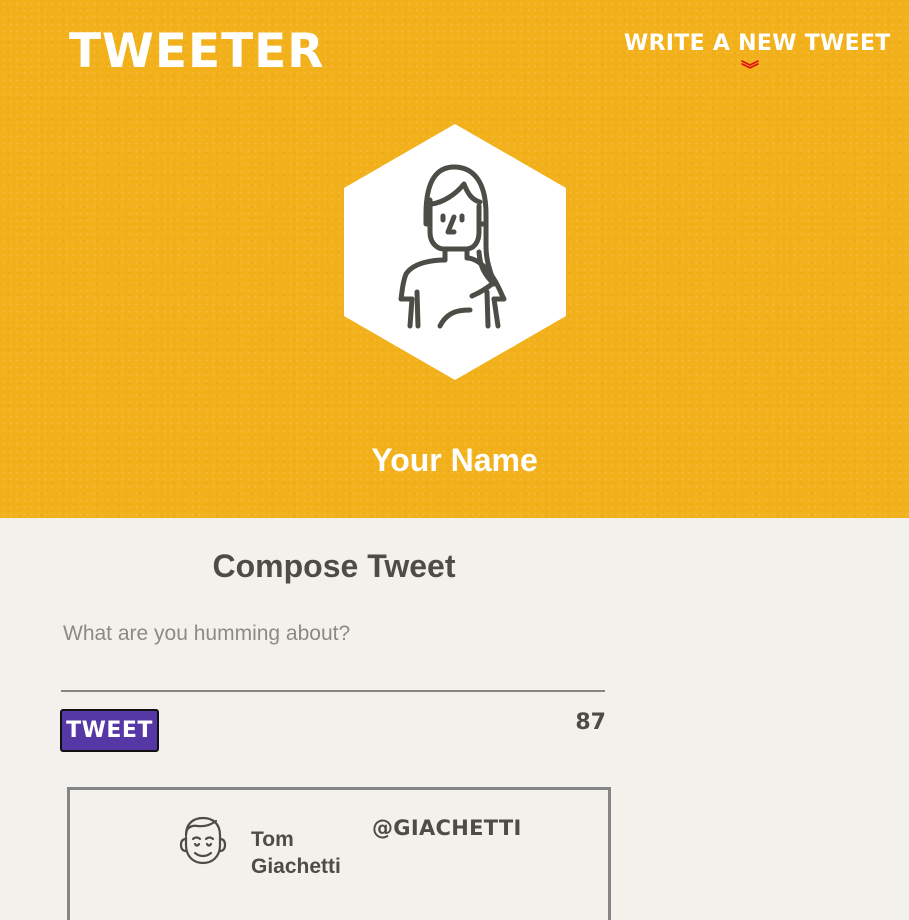  What do you see at coordinates (590, 722) in the screenshot?
I see `character-counter: 87` at bounding box center [590, 722].